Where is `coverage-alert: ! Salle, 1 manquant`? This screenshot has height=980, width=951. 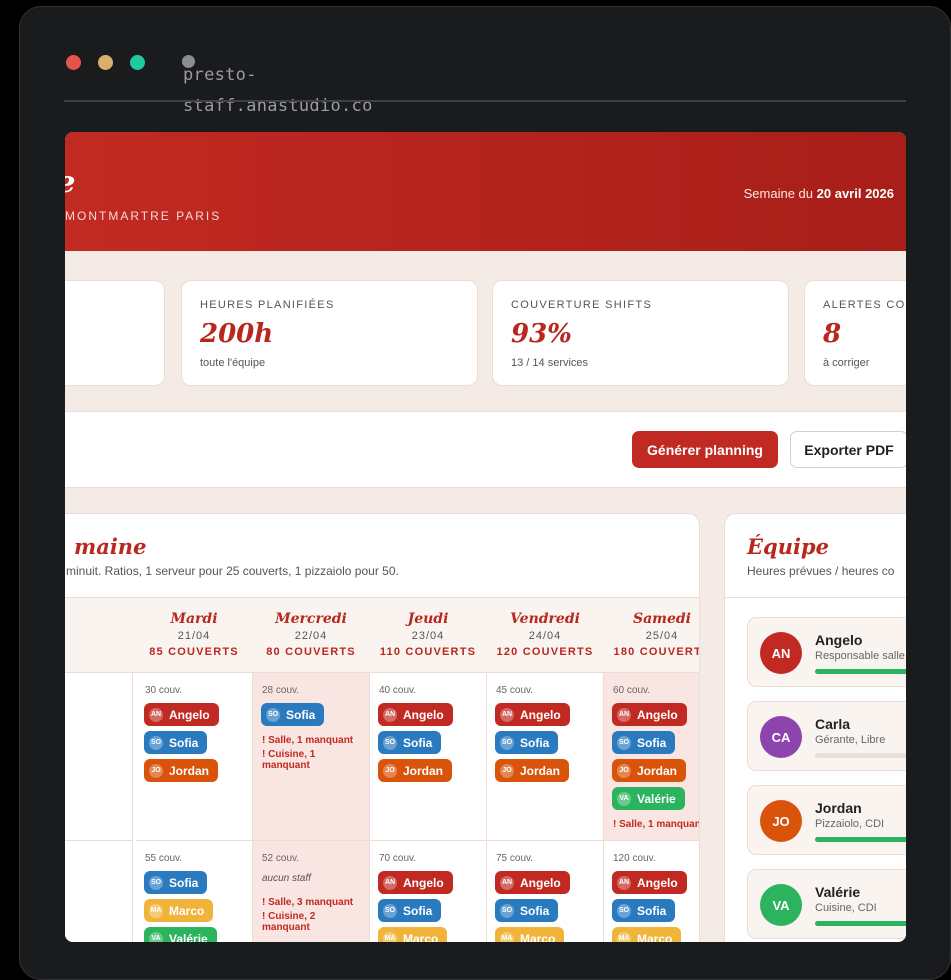
coverage-alert: ! Salle, 1 manquant is located at coordinates (308, 740).